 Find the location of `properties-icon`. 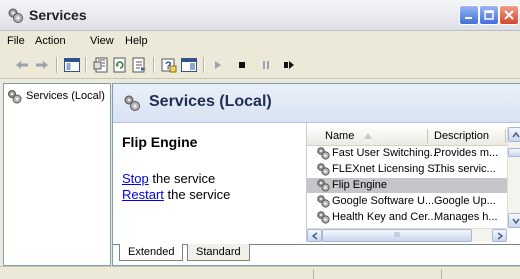

properties-icon is located at coordinates (100, 65).